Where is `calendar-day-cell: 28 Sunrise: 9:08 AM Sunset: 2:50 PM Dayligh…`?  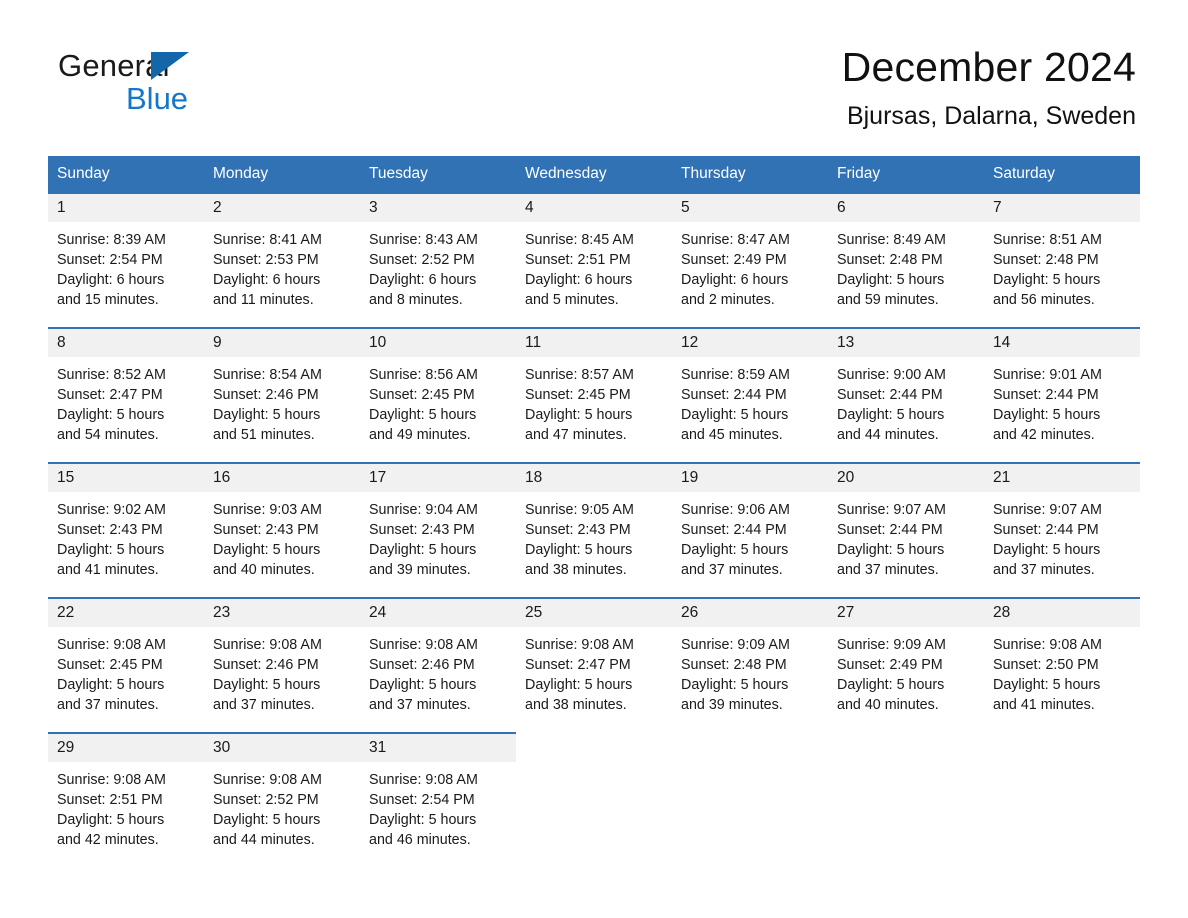
calendar-day-cell: 28 Sunrise: 9:08 AM Sunset: 2:50 PM Dayligh… is located at coordinates (1062, 665).